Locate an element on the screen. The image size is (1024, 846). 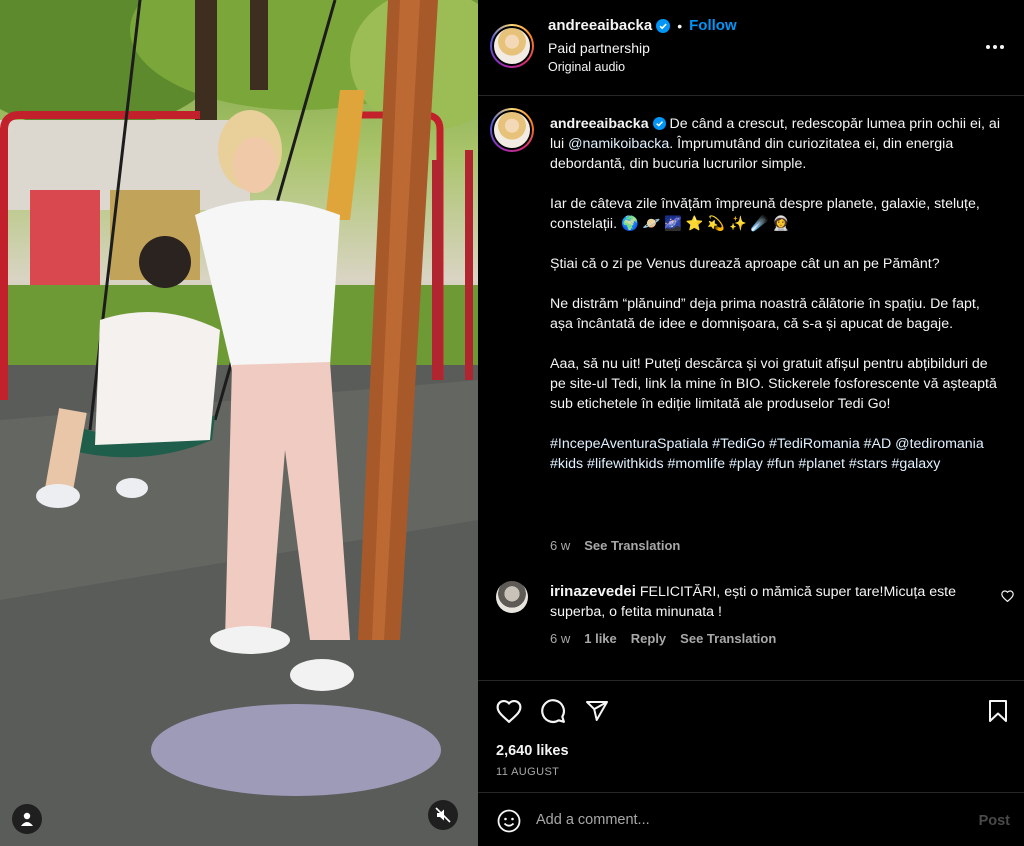
caption-time: 6 w is located at coordinates (560, 545).